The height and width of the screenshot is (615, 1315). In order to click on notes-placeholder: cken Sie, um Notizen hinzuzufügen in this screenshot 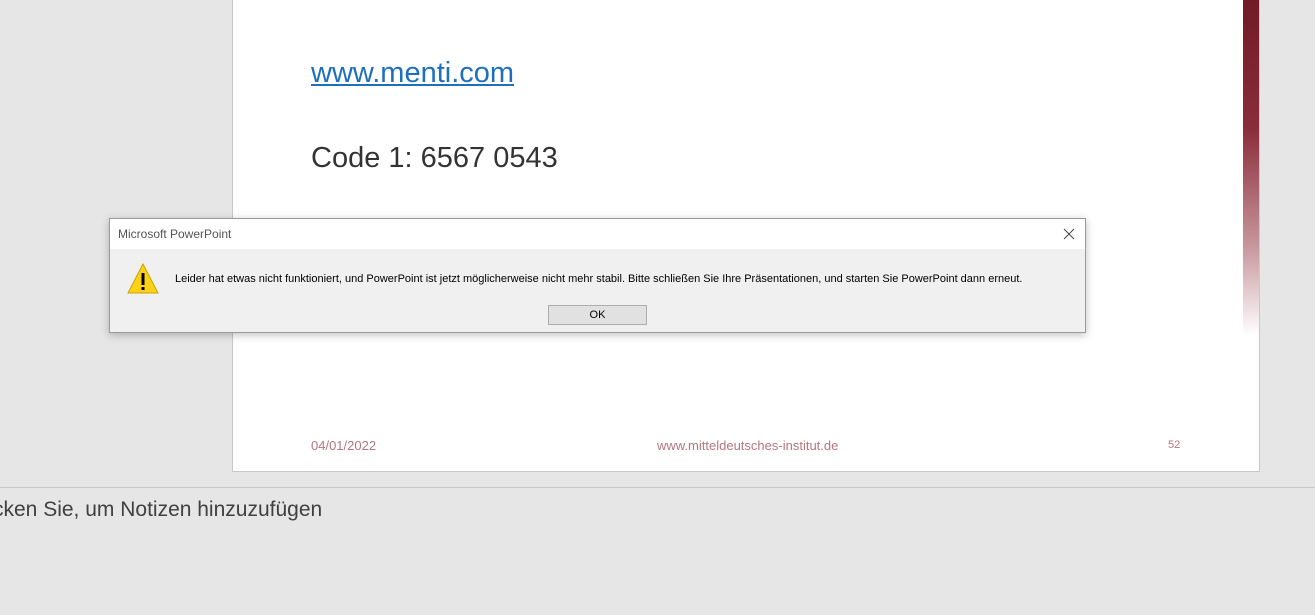, I will do `click(161, 509)`.